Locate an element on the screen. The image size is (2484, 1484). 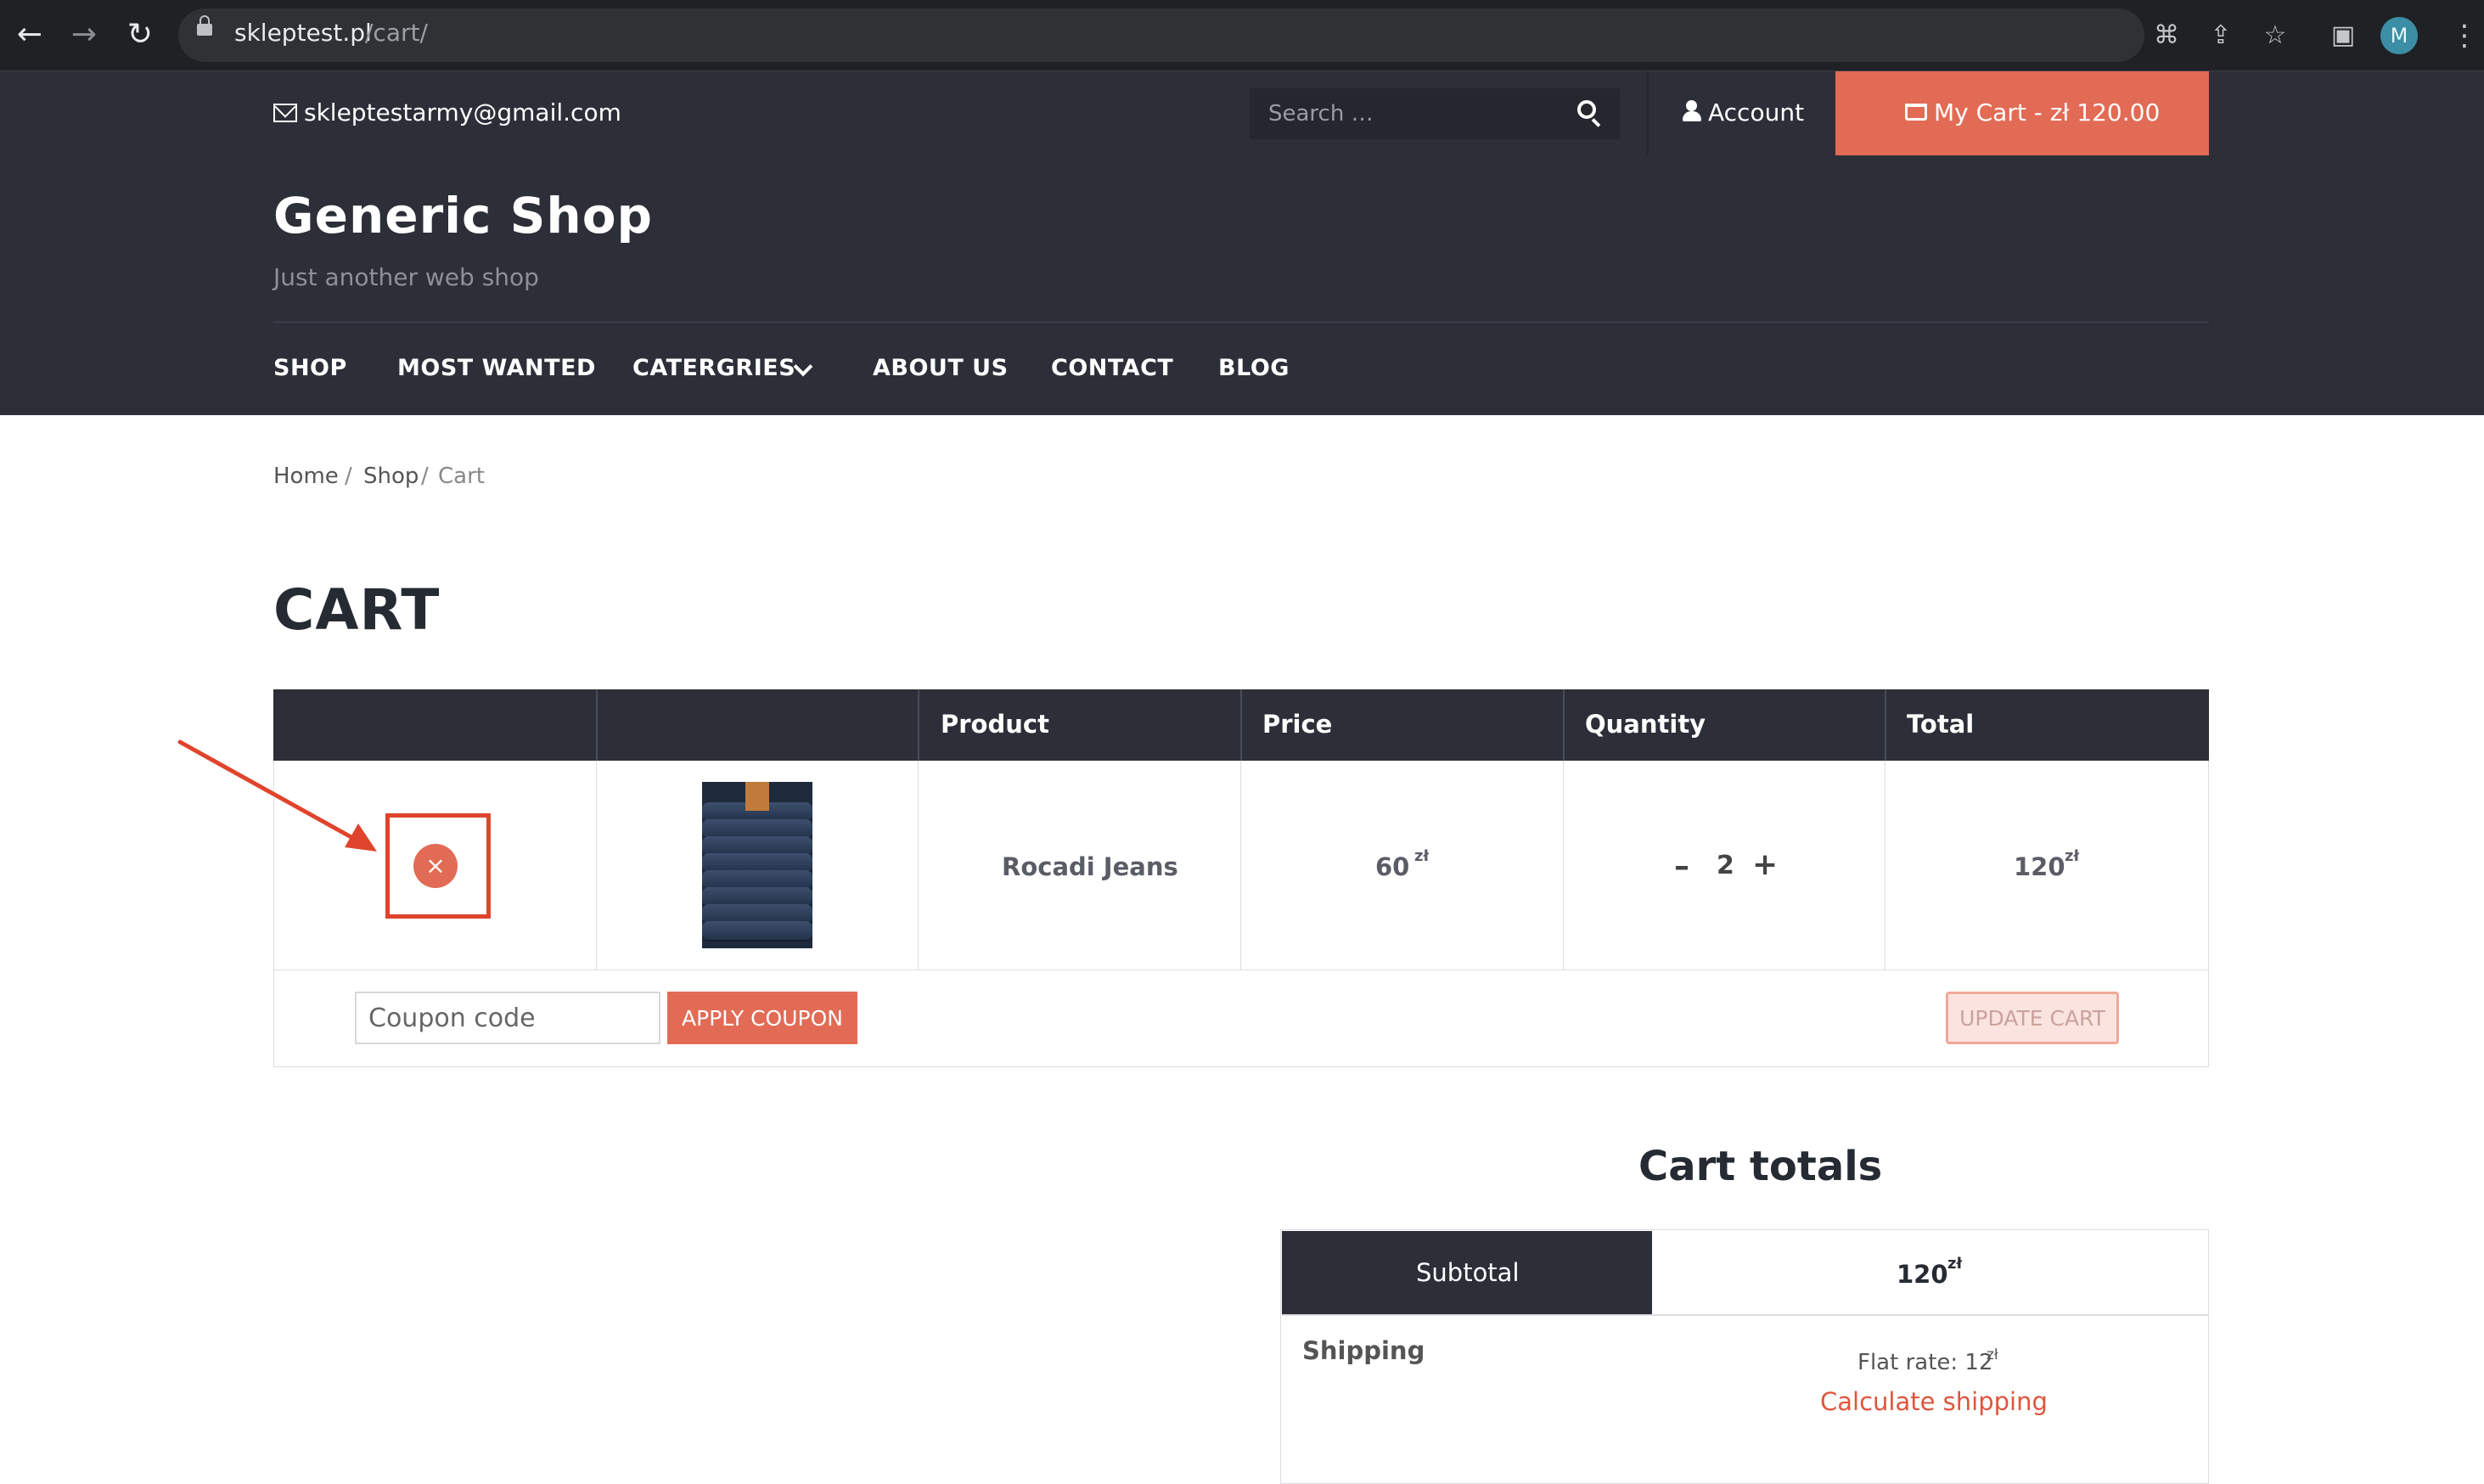
subtotal-currency: zł is located at coordinates (1955, 1264).